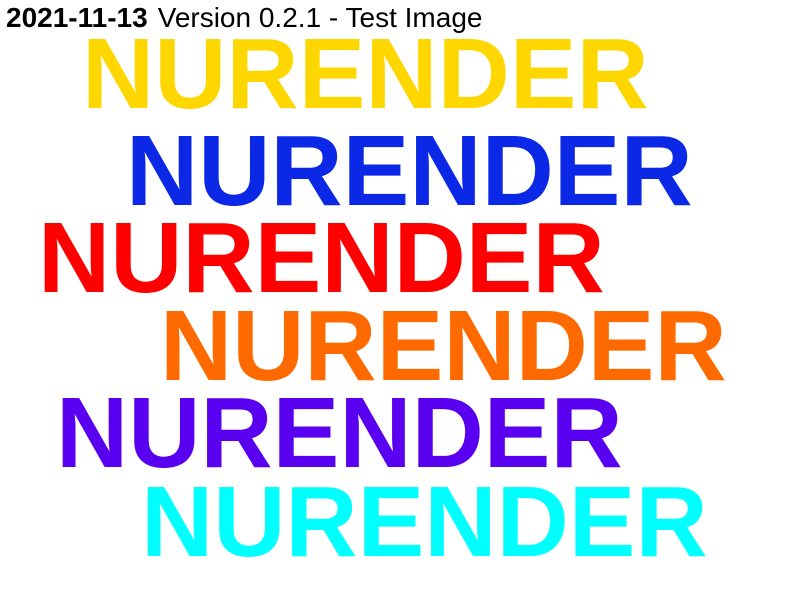 The image size is (800, 600). Describe the element at coordinates (365, 74) in the screenshot. I see `nurender-word-1: NURENDER` at that location.